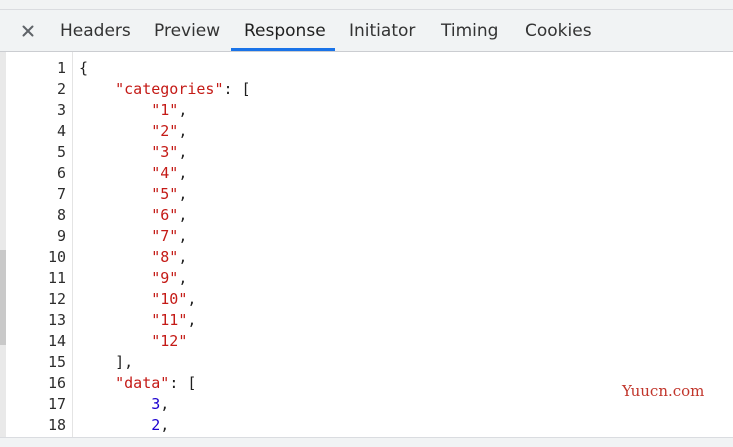 This screenshot has width=733, height=447. I want to click on code-line: 13 "11",, so click(366, 320).